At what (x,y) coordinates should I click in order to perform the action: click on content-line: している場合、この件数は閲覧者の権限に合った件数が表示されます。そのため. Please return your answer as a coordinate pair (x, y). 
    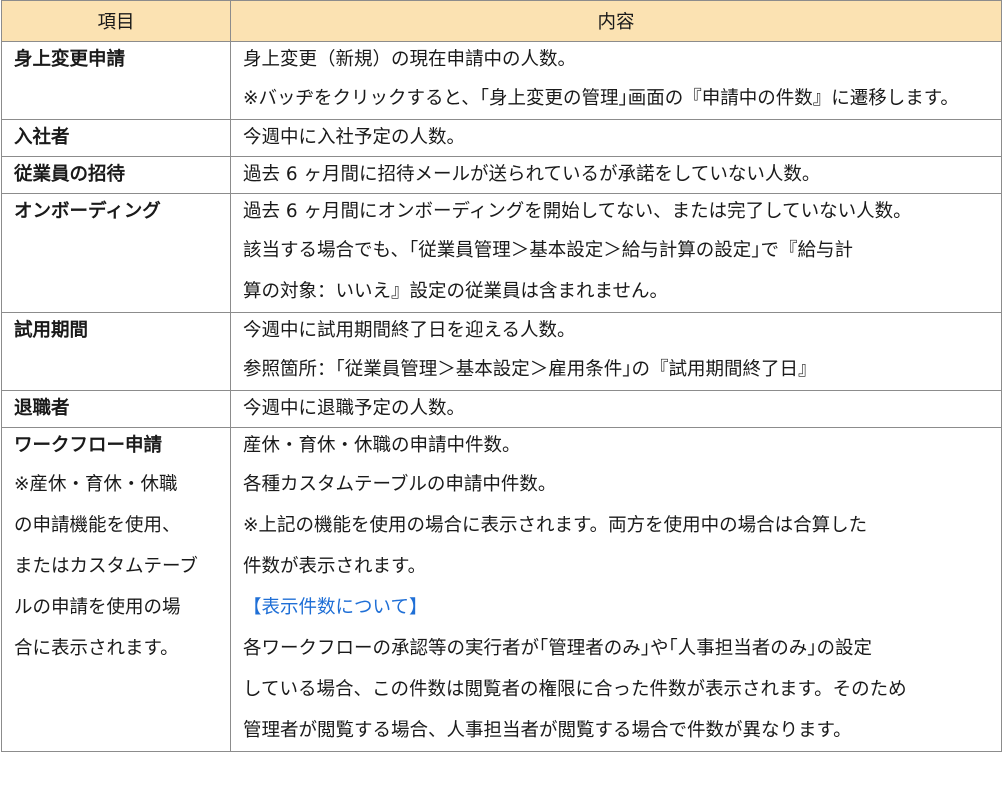
    Looking at the image, I should click on (575, 689).